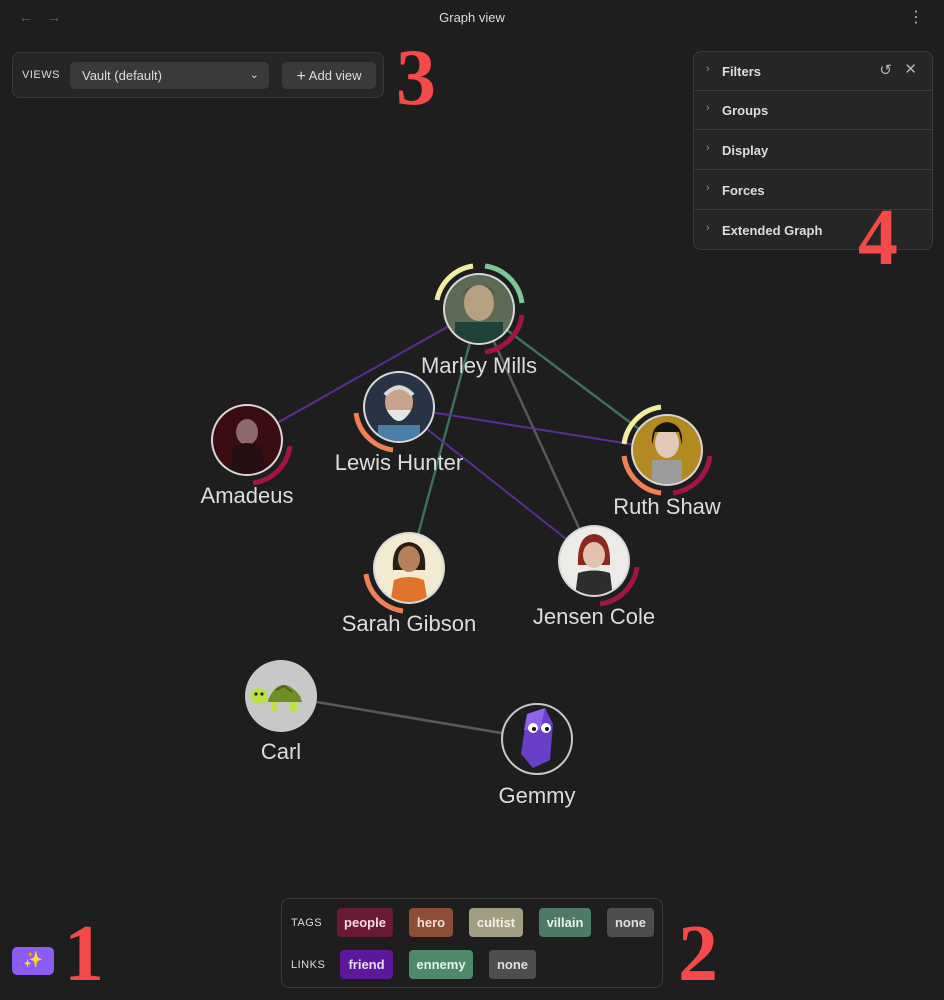  What do you see at coordinates (247, 495) in the screenshot?
I see `node-label: Amadeus` at bounding box center [247, 495].